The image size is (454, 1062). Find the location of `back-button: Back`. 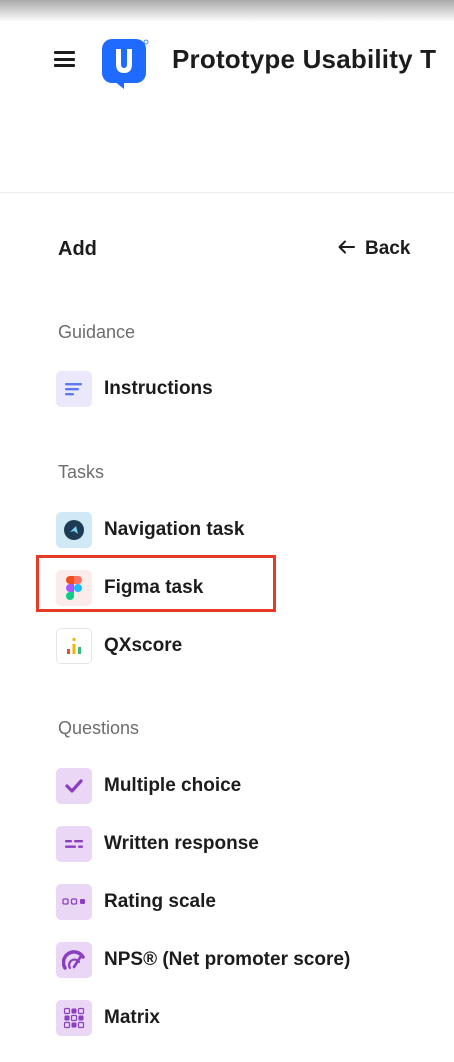

back-button: Back is located at coordinates (374, 249).